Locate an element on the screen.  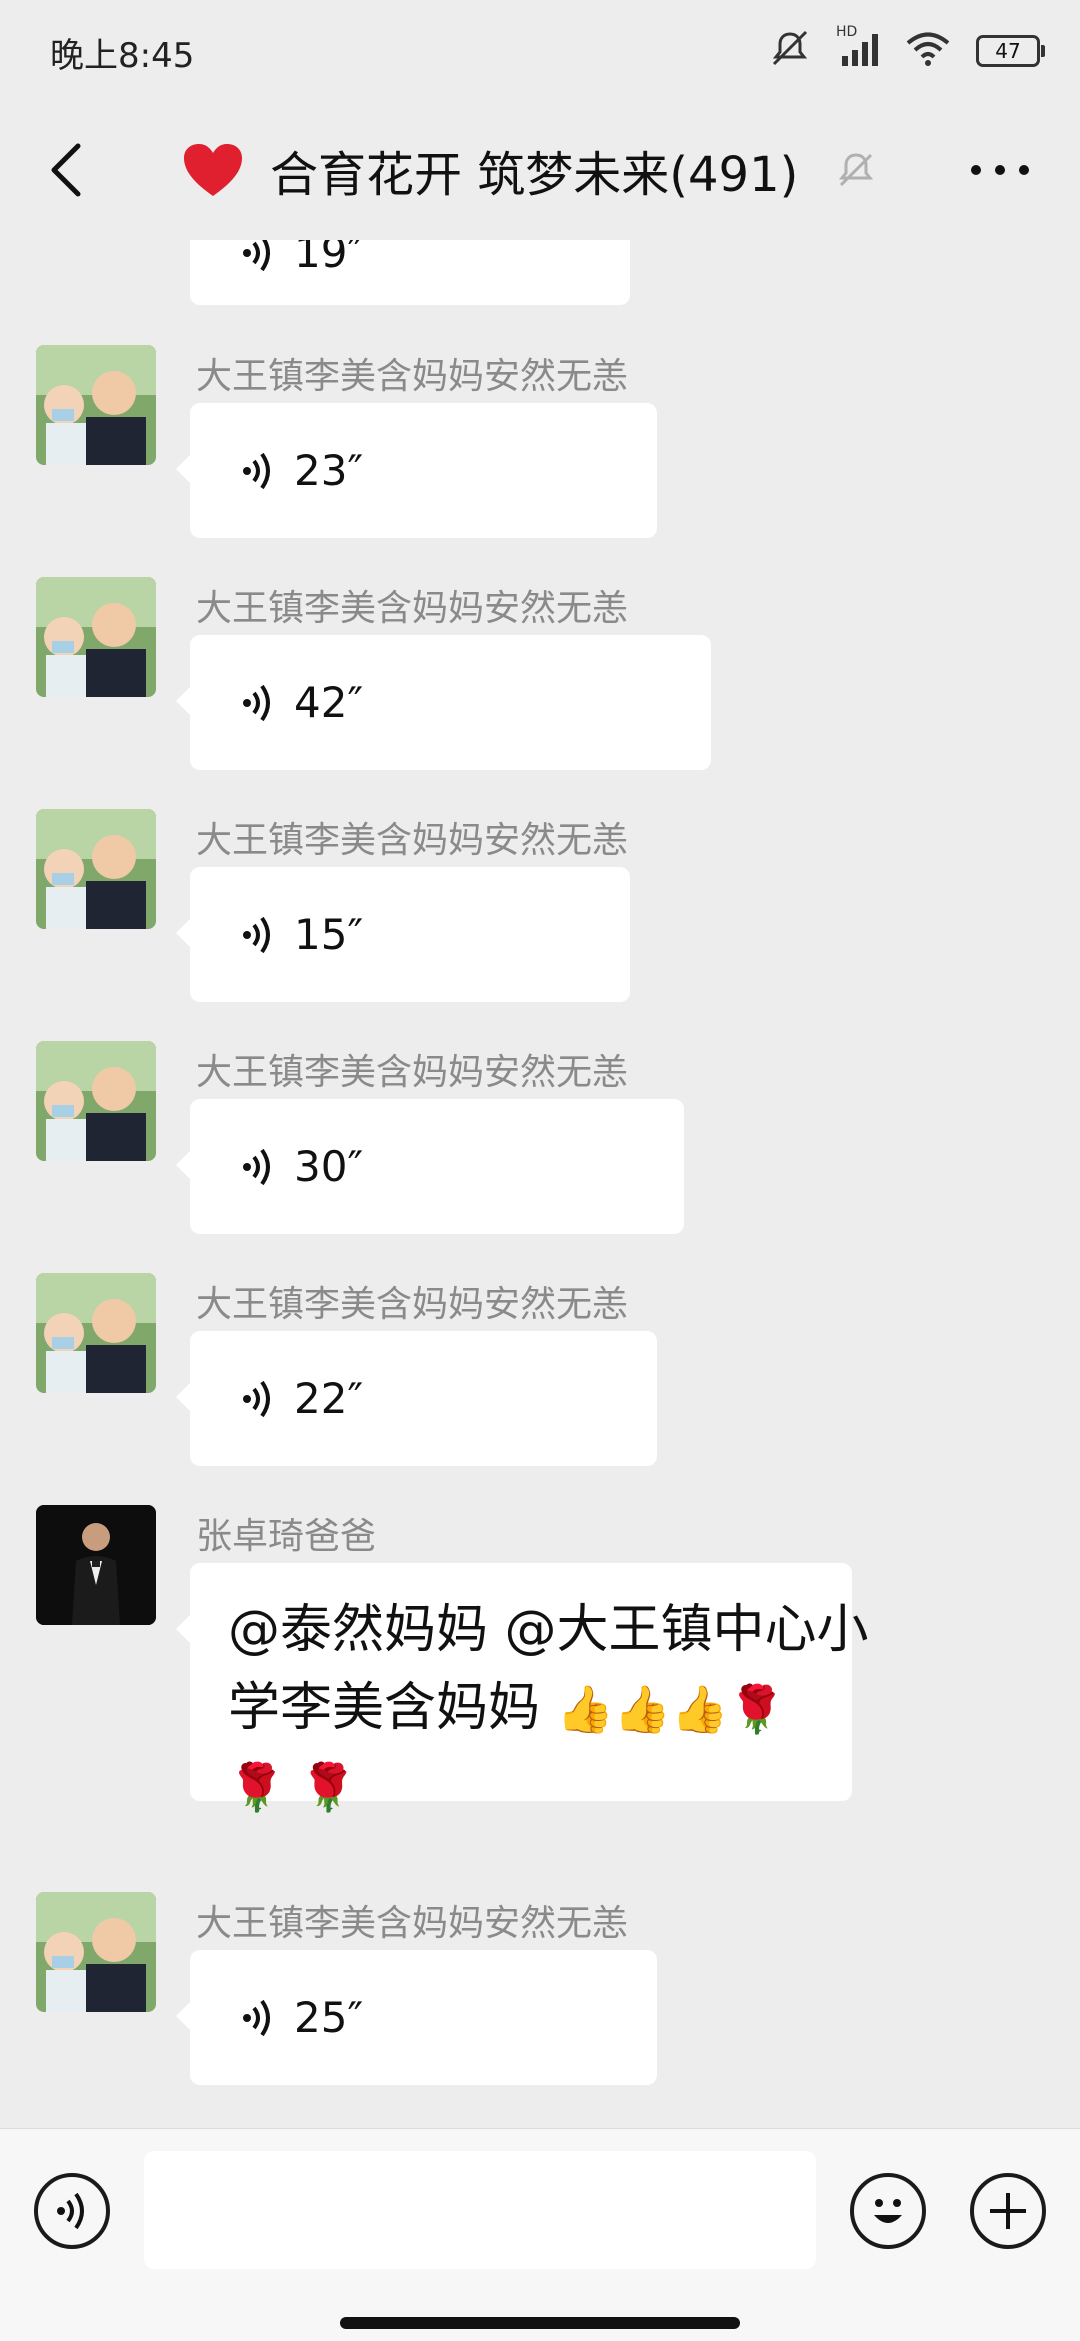
voice-message-bubble: 25″ is located at coordinates (416, 2017).